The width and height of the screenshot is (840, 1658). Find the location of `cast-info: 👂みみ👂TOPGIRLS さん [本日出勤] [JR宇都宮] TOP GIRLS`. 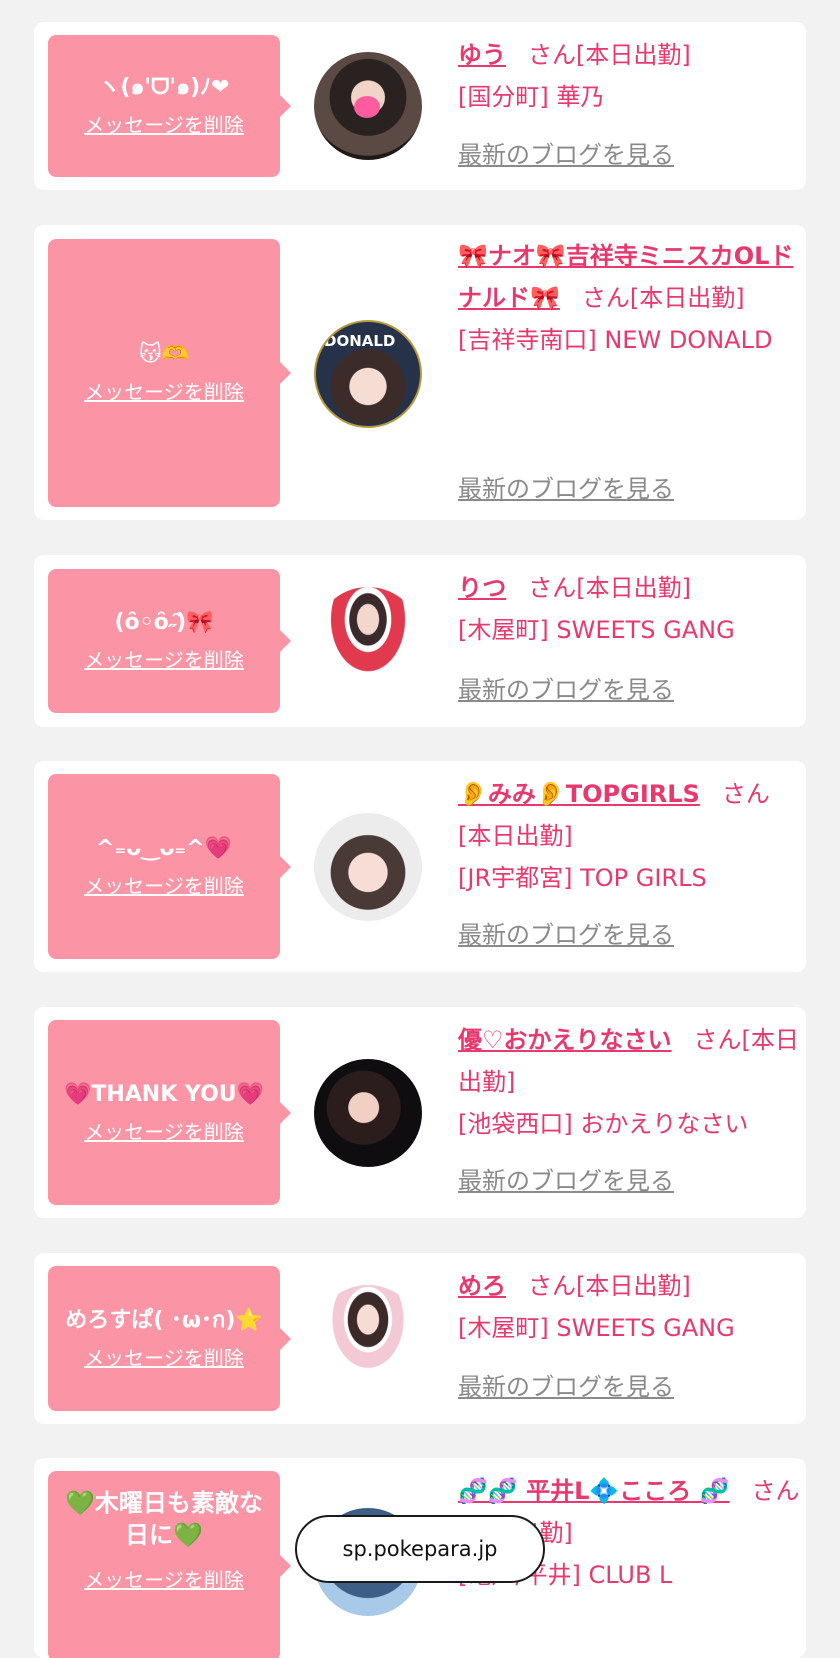

cast-info: 👂みみ👂TOPGIRLS さん [本日出勤] [JR宇都宮] TOP GIRLS is located at coordinates (629, 836).